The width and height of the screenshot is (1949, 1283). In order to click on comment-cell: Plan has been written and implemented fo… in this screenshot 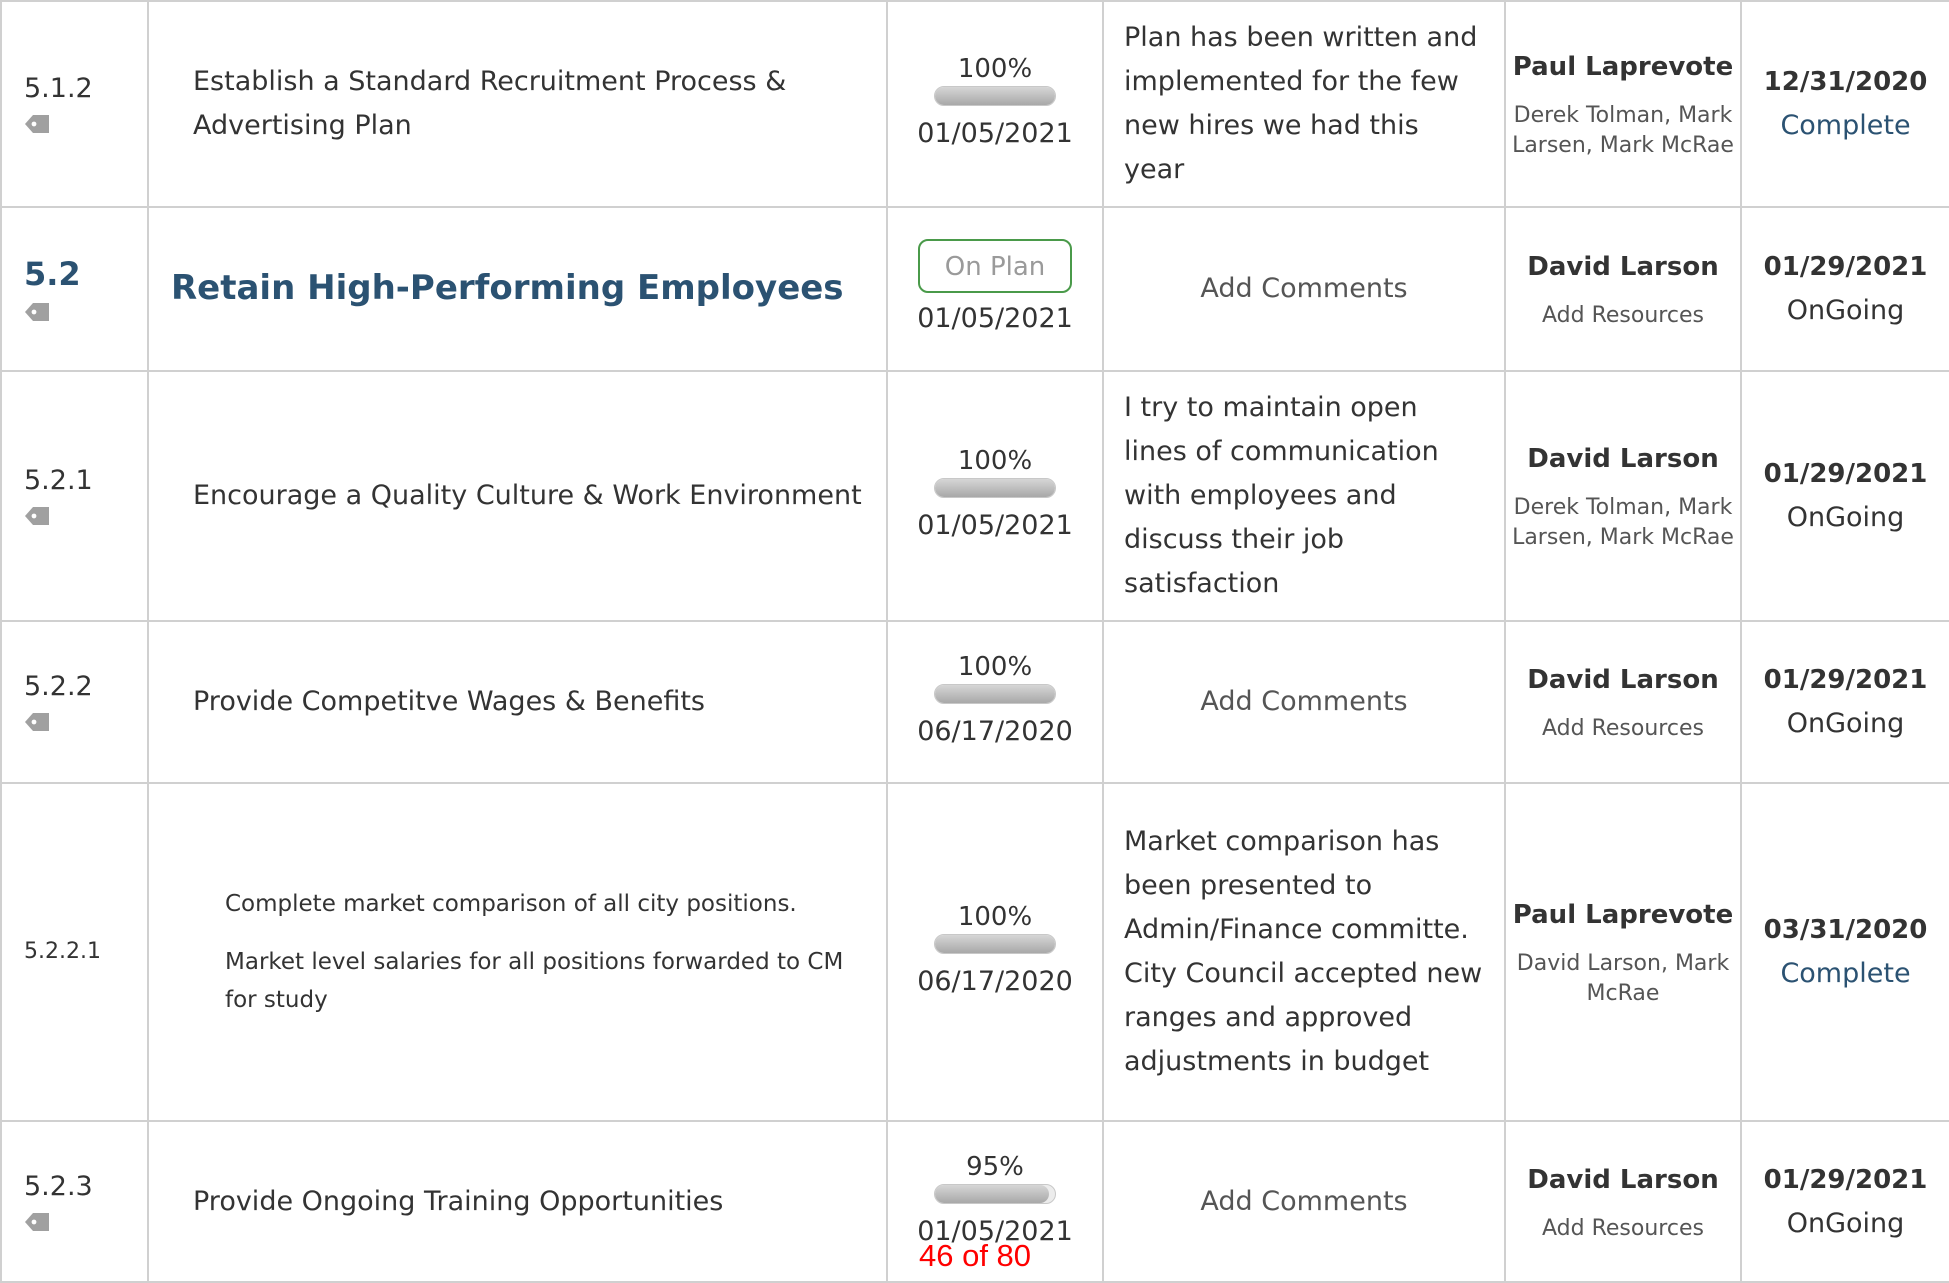, I will do `click(1304, 104)`.